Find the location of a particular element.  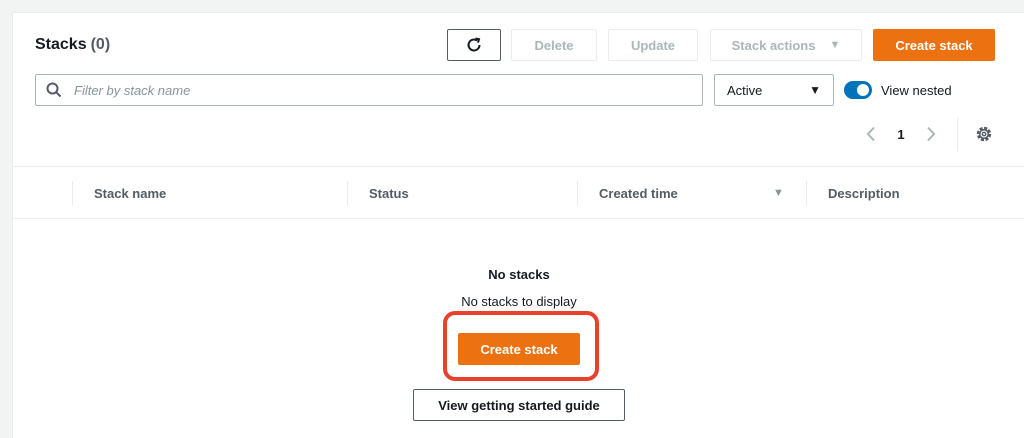

view-nested-toggle is located at coordinates (858, 90).